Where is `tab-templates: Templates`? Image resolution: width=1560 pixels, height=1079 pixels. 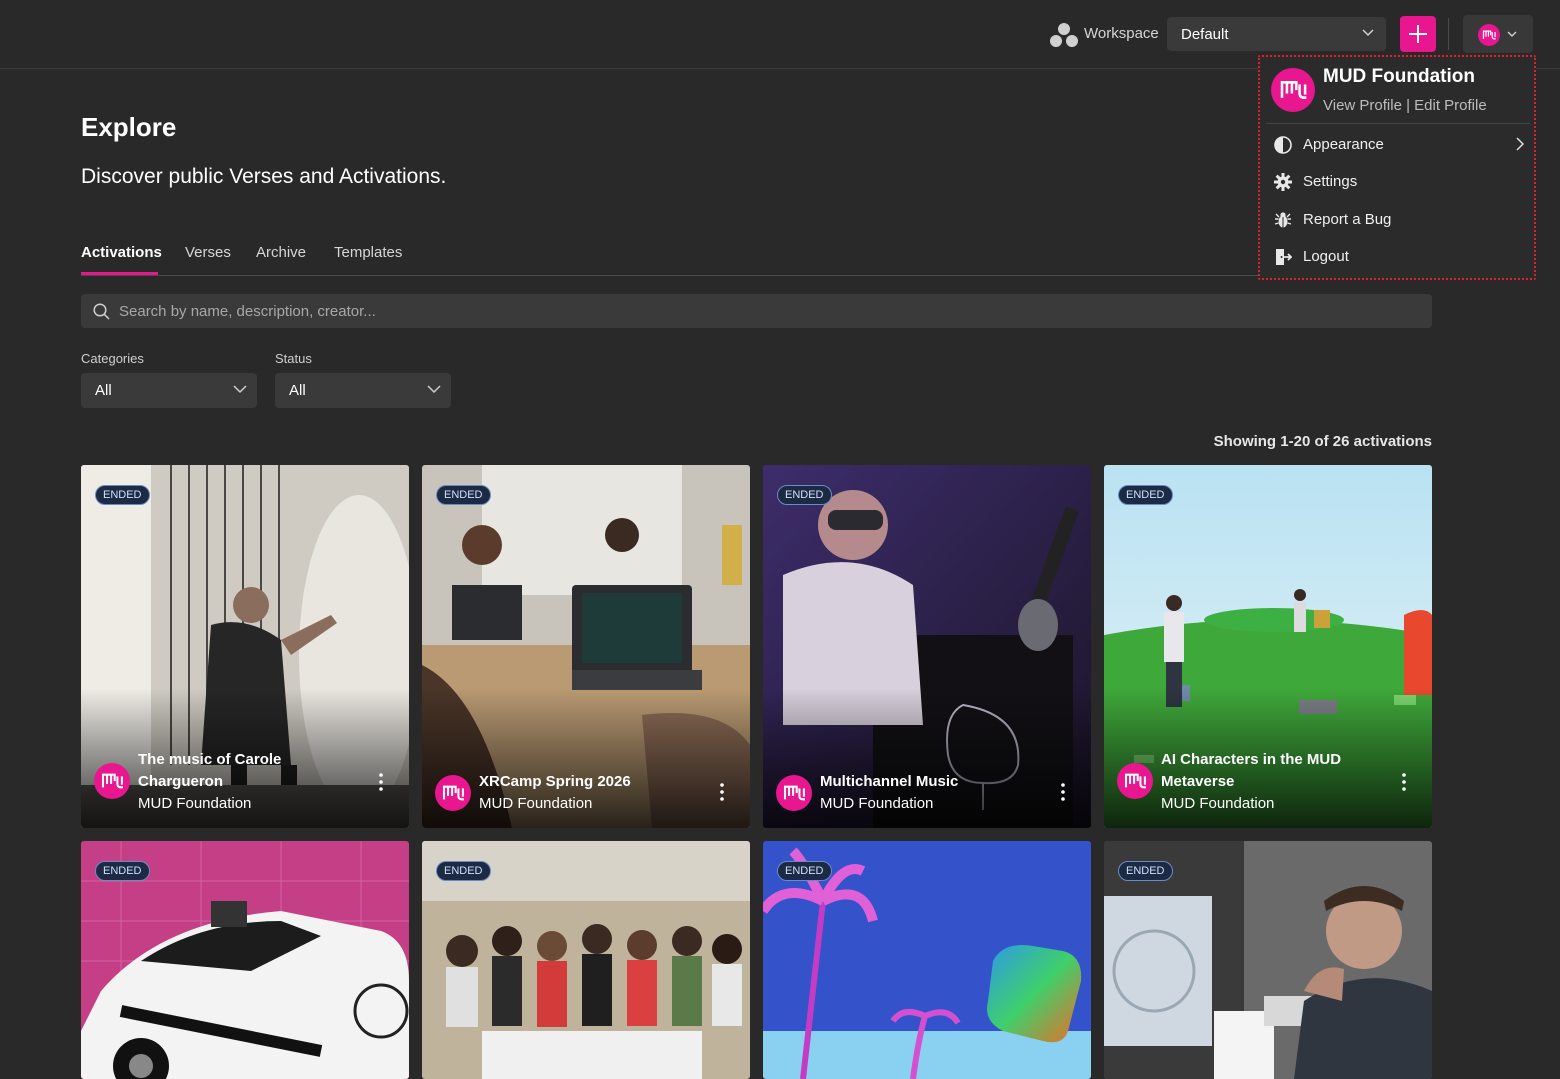 tab-templates: Templates is located at coordinates (368, 252).